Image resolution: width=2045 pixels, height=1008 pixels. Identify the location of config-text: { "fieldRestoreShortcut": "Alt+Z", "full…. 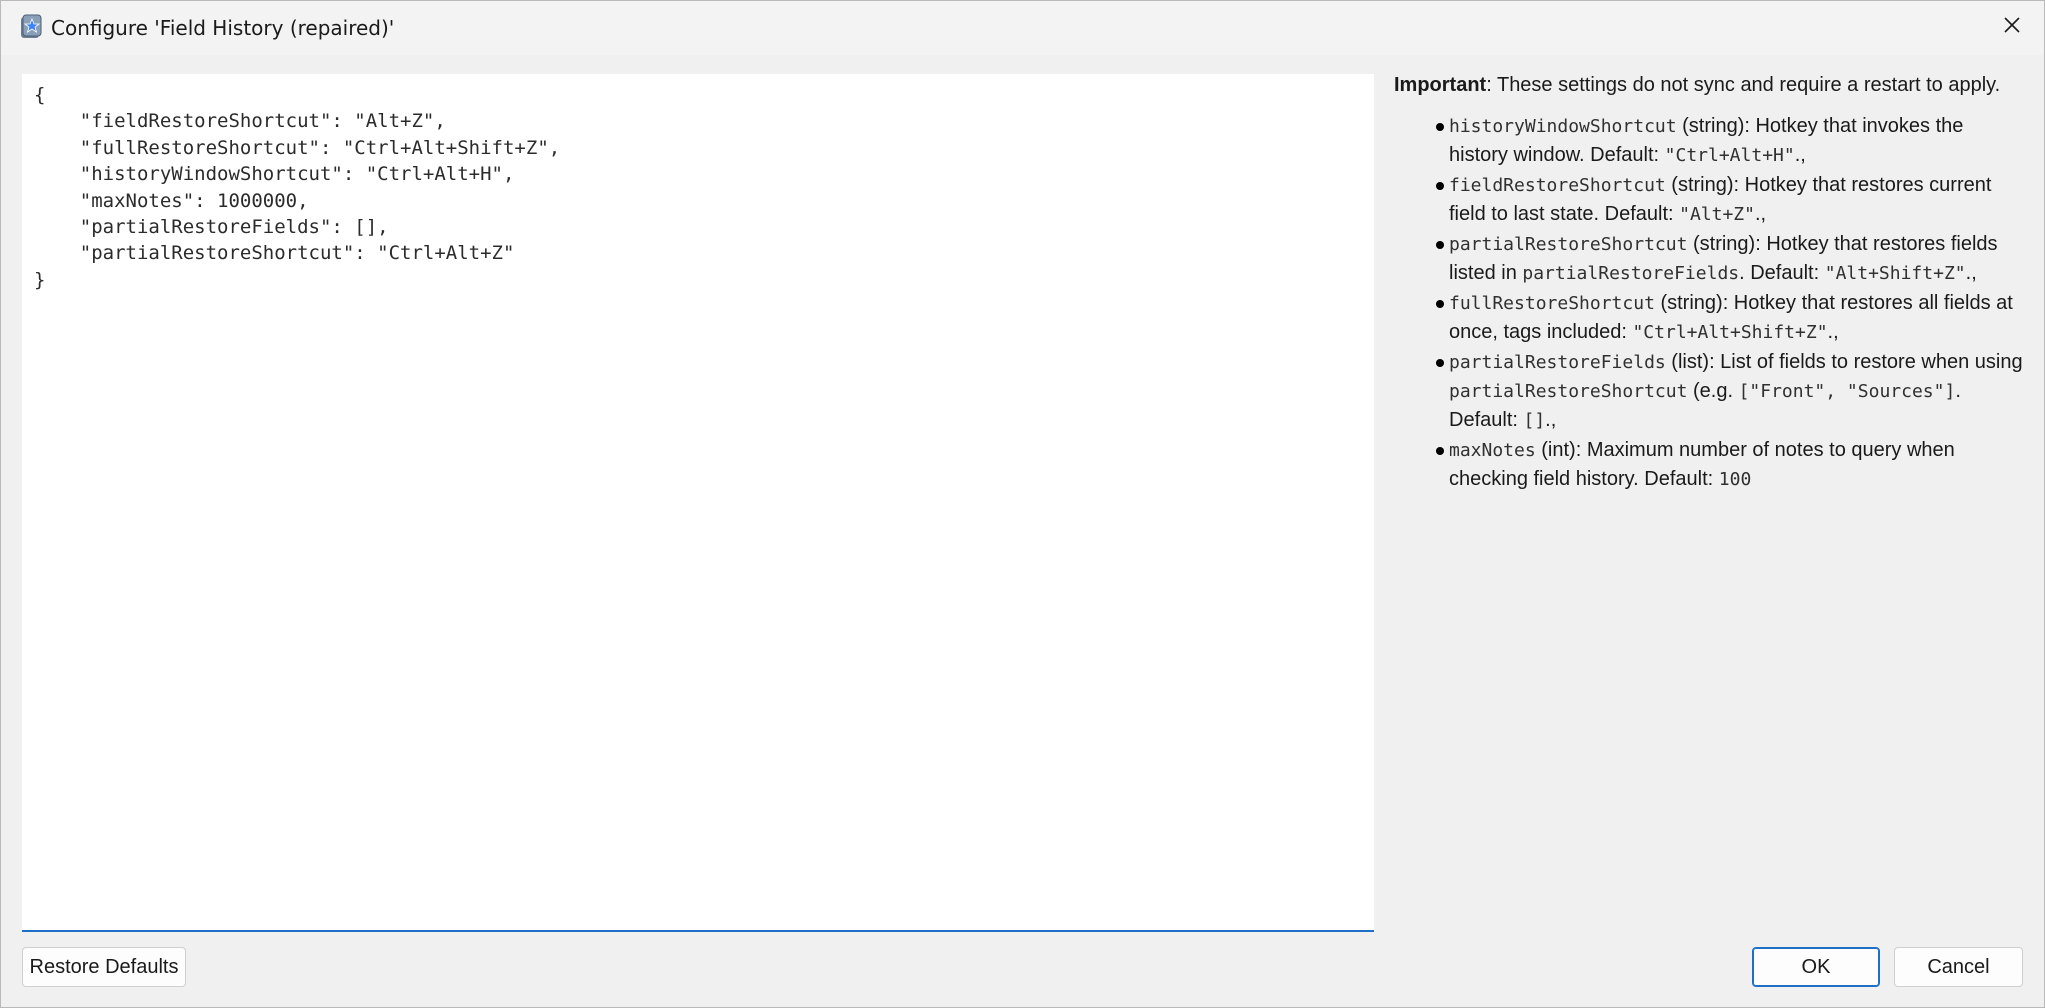
(698, 183).